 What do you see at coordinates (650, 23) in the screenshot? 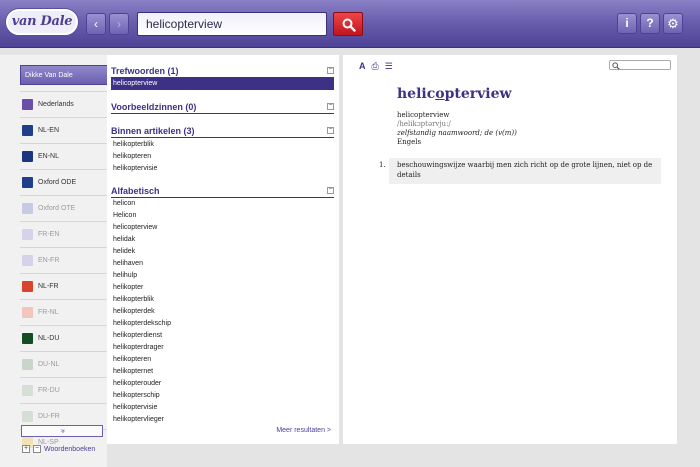
I see `help-button: ?` at bounding box center [650, 23].